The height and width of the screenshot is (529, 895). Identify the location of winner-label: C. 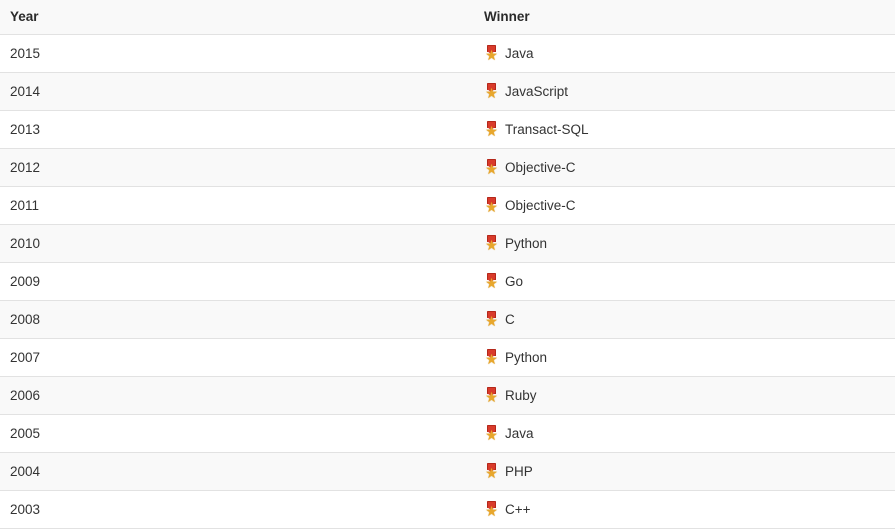
(510, 319).